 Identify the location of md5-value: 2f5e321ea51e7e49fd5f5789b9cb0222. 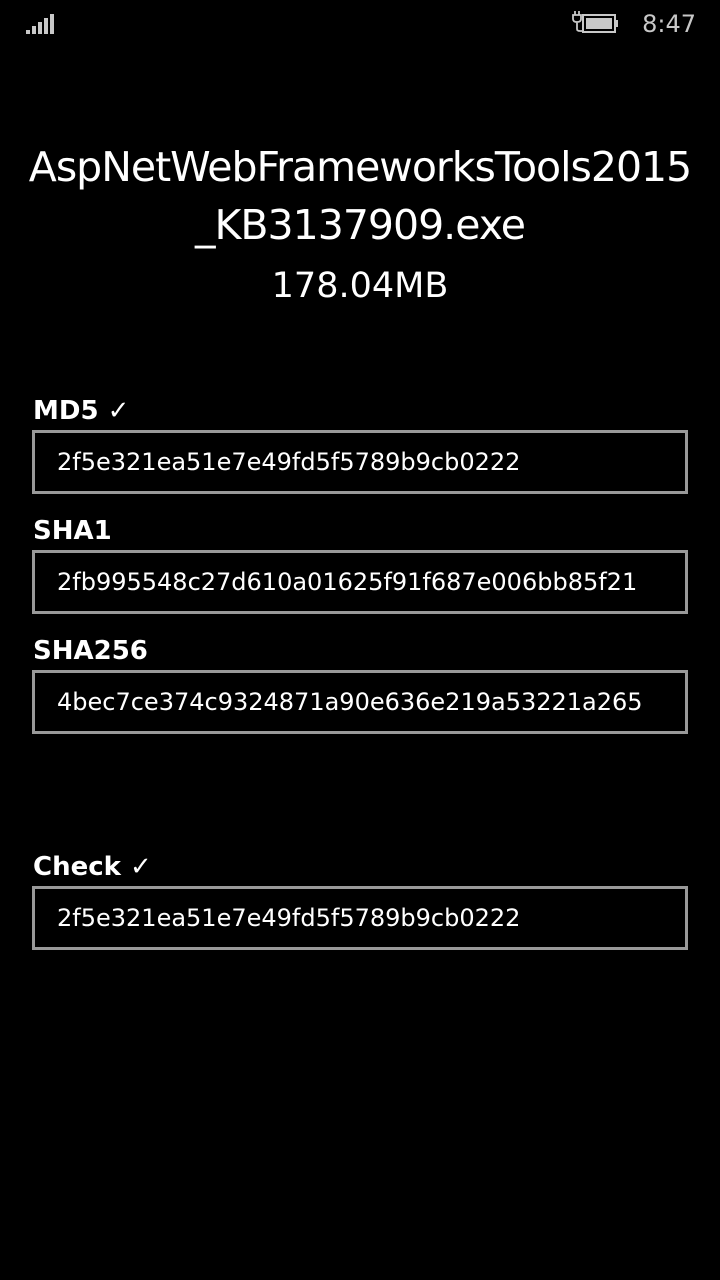
(289, 462).